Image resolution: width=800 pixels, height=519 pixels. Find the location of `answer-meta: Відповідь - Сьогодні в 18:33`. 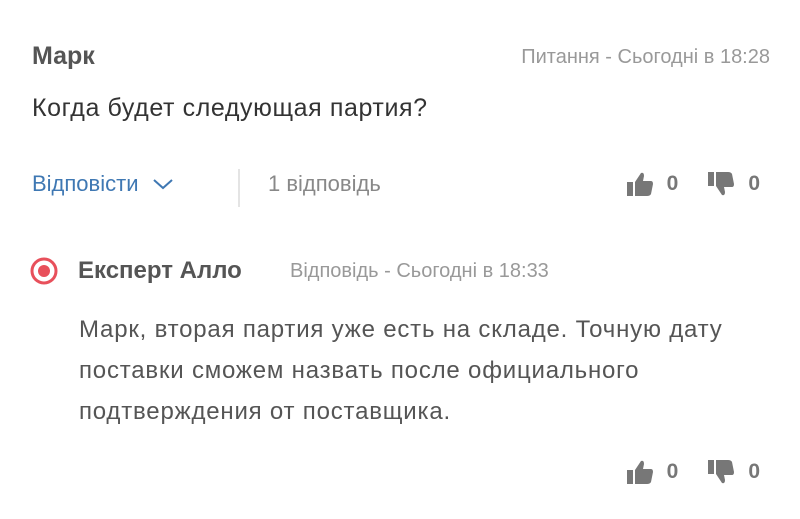

answer-meta: Відповідь - Сьогодні в 18:33 is located at coordinates (419, 271).